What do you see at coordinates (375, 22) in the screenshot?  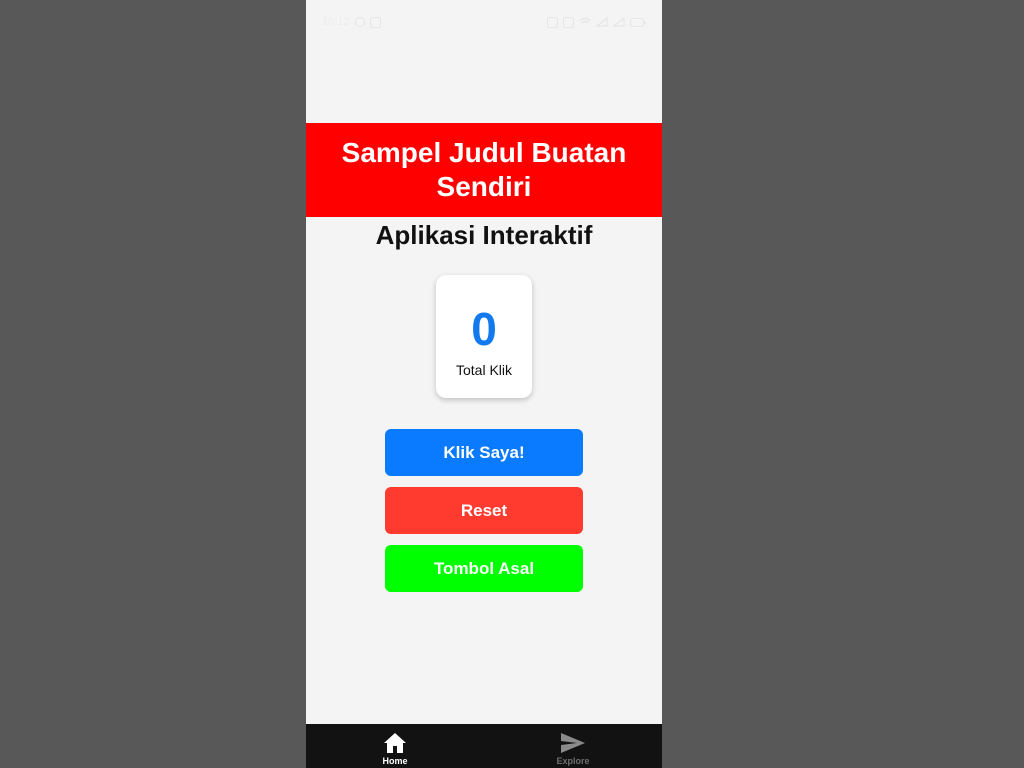 I see `notification-icon` at bounding box center [375, 22].